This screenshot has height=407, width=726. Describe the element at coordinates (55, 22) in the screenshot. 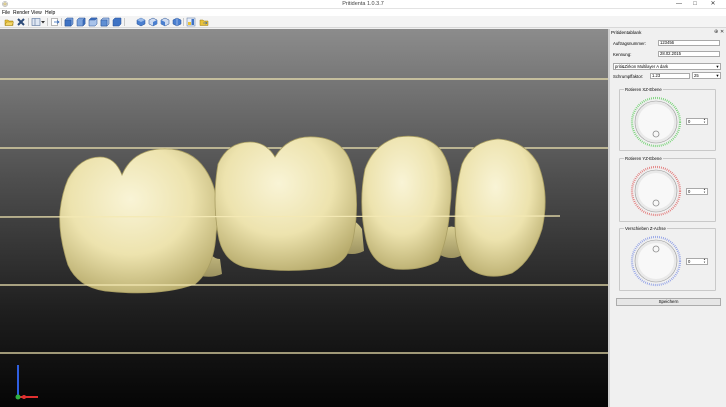

I see `import-icon` at that location.